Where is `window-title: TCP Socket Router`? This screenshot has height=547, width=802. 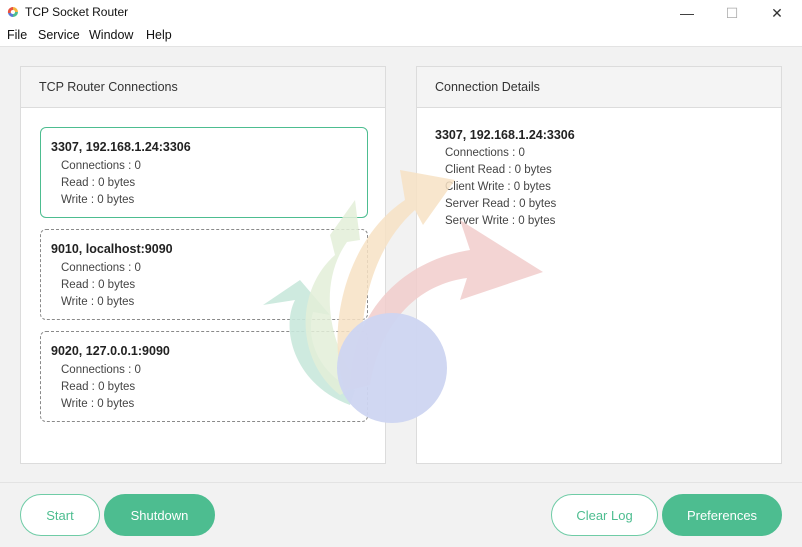 window-title: TCP Socket Router is located at coordinates (77, 12).